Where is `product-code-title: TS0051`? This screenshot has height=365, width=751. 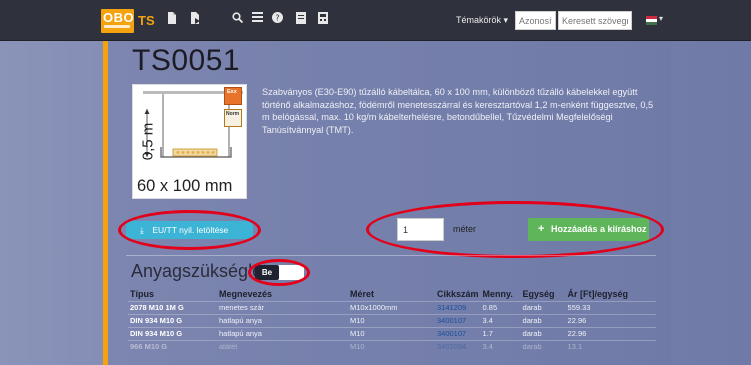
product-code-title: TS0051 is located at coordinates (186, 60).